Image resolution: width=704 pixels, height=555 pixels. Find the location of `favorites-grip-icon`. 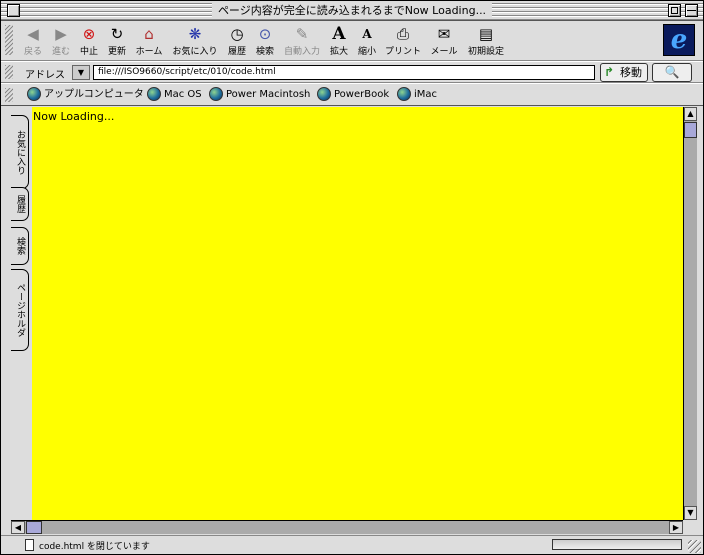

favorites-grip-icon is located at coordinates (9, 95).